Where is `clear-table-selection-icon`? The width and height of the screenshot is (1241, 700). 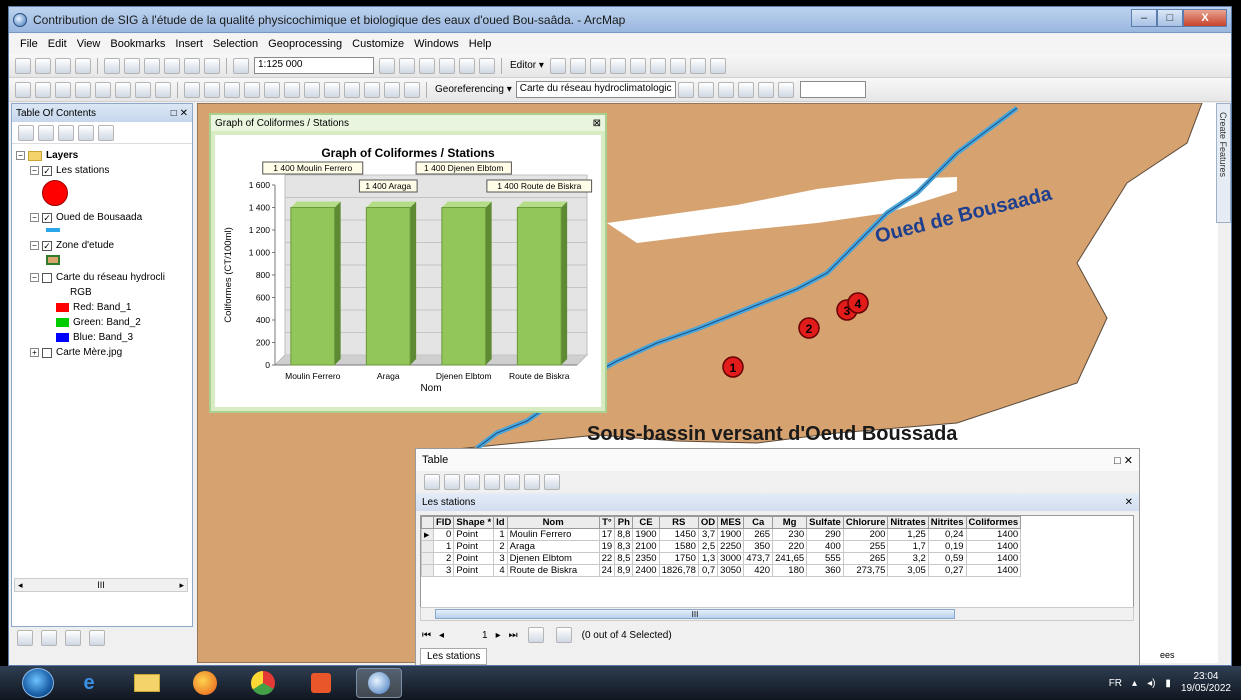
clear-table-selection-icon is located at coordinates (512, 482).